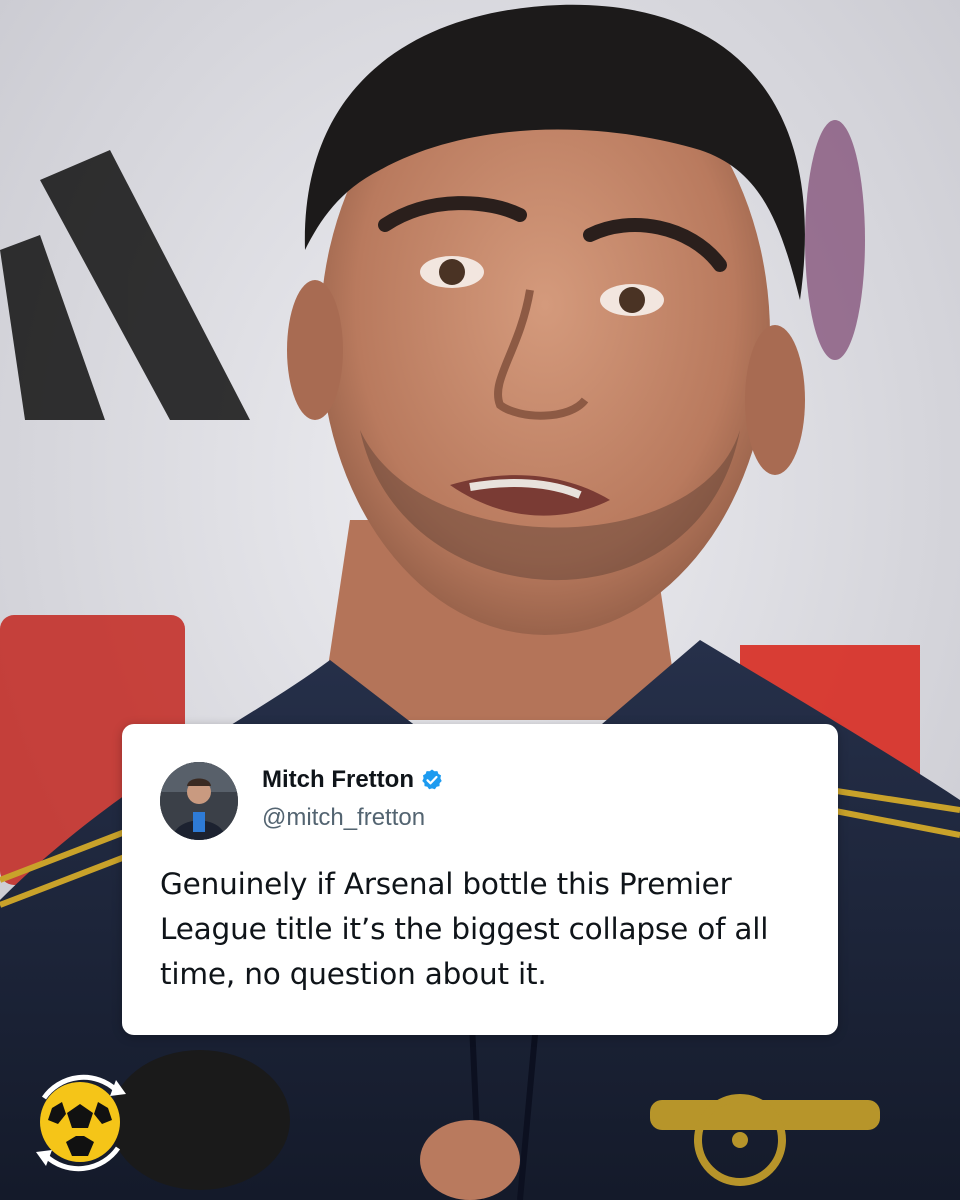  I want to click on football-cycle-logo-icon, so click(81, 1122).